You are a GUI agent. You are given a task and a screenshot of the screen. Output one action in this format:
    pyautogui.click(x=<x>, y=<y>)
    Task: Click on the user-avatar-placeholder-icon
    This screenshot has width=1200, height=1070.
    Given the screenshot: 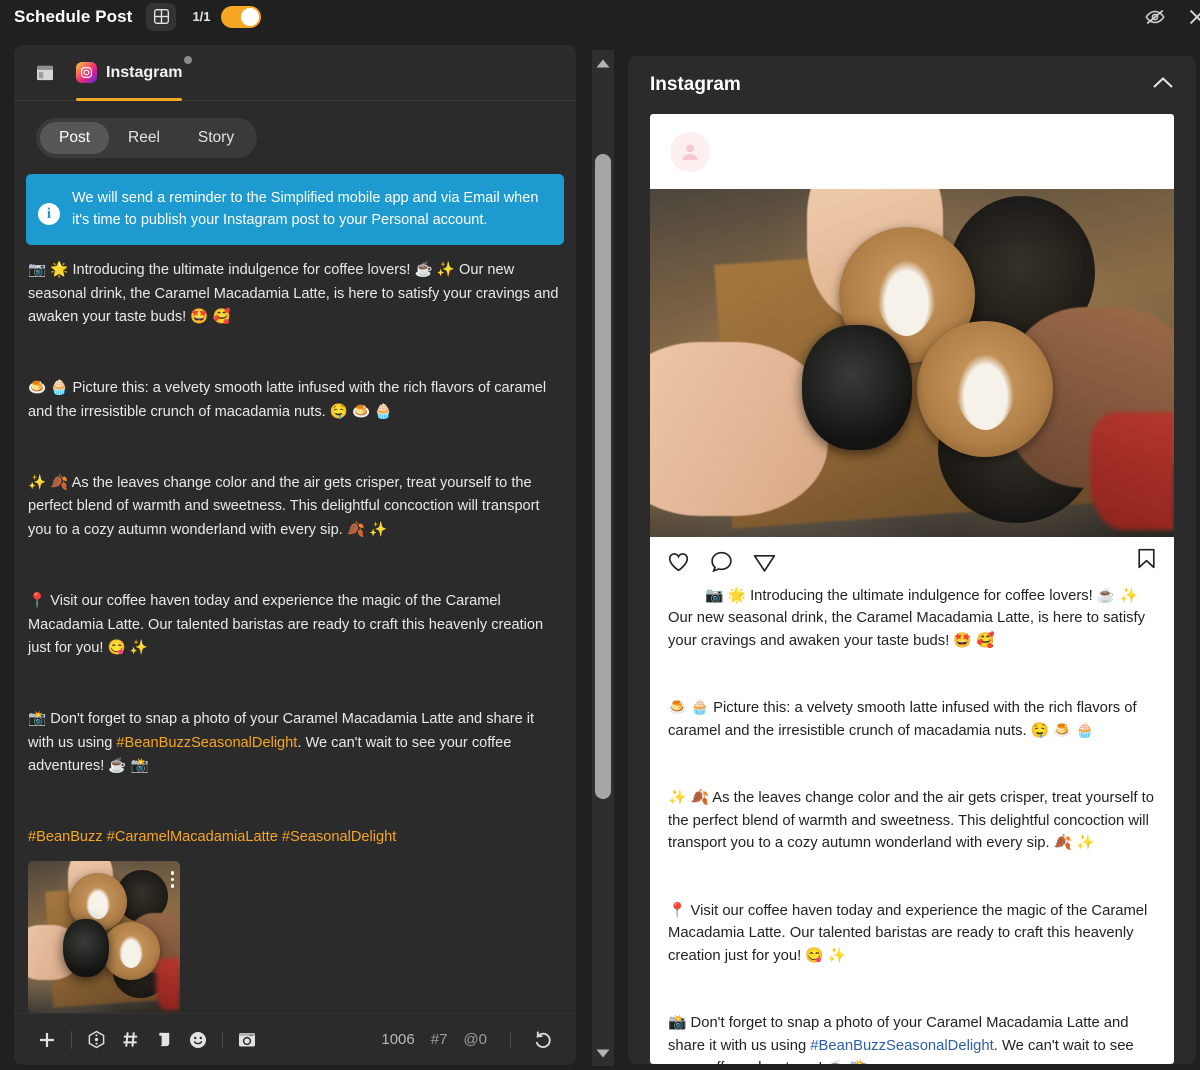 What is the action you would take?
    pyautogui.click(x=690, y=152)
    